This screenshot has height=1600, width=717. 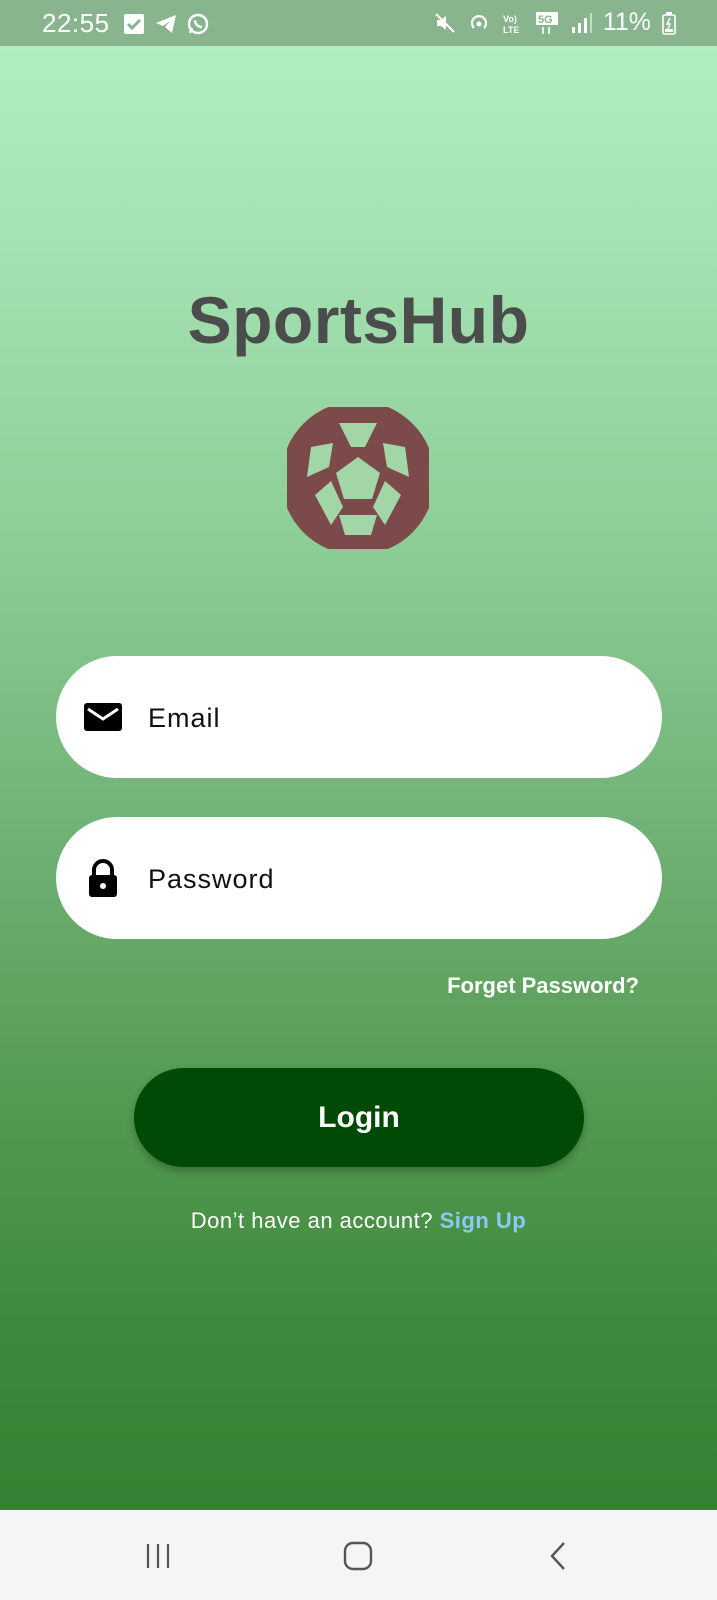 I want to click on lock-icon, so click(x=103, y=878).